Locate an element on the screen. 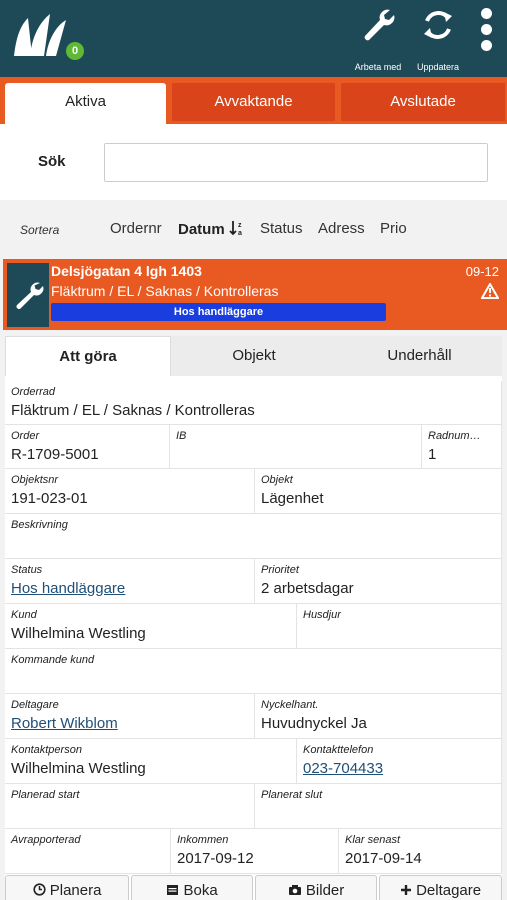  tab-aktiva: Aktiva is located at coordinates (85, 103).